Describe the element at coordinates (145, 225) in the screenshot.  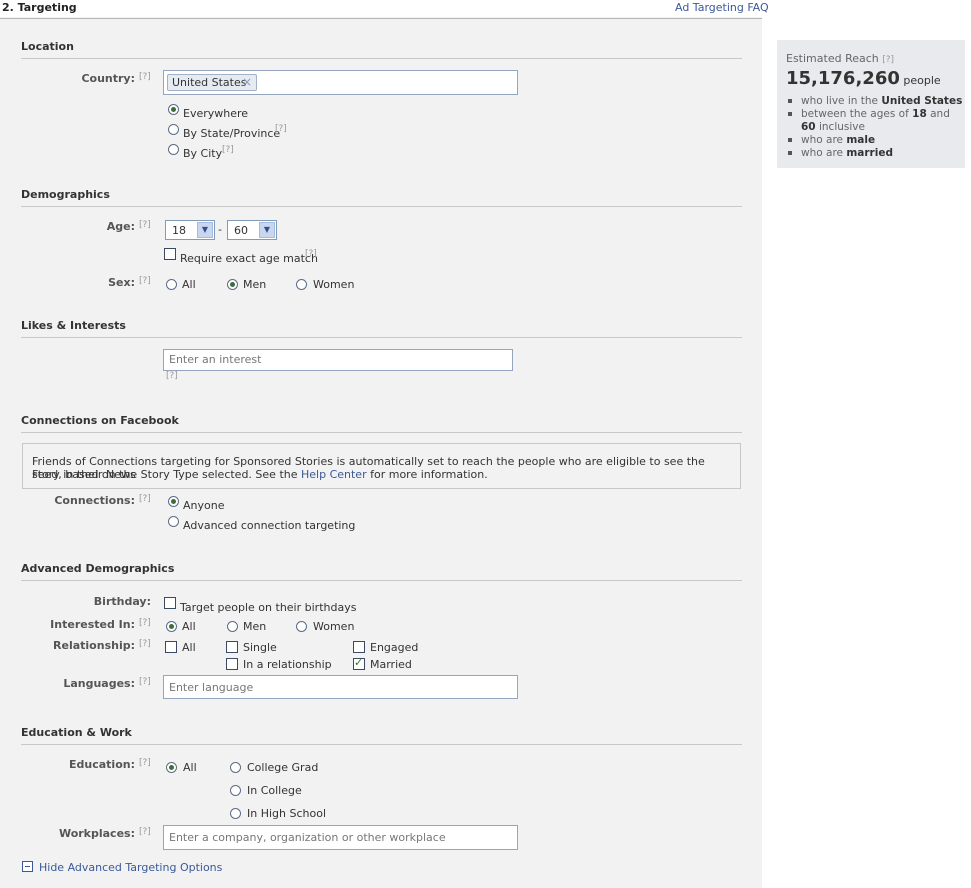
I see `age-help-icon: [?]` at that location.